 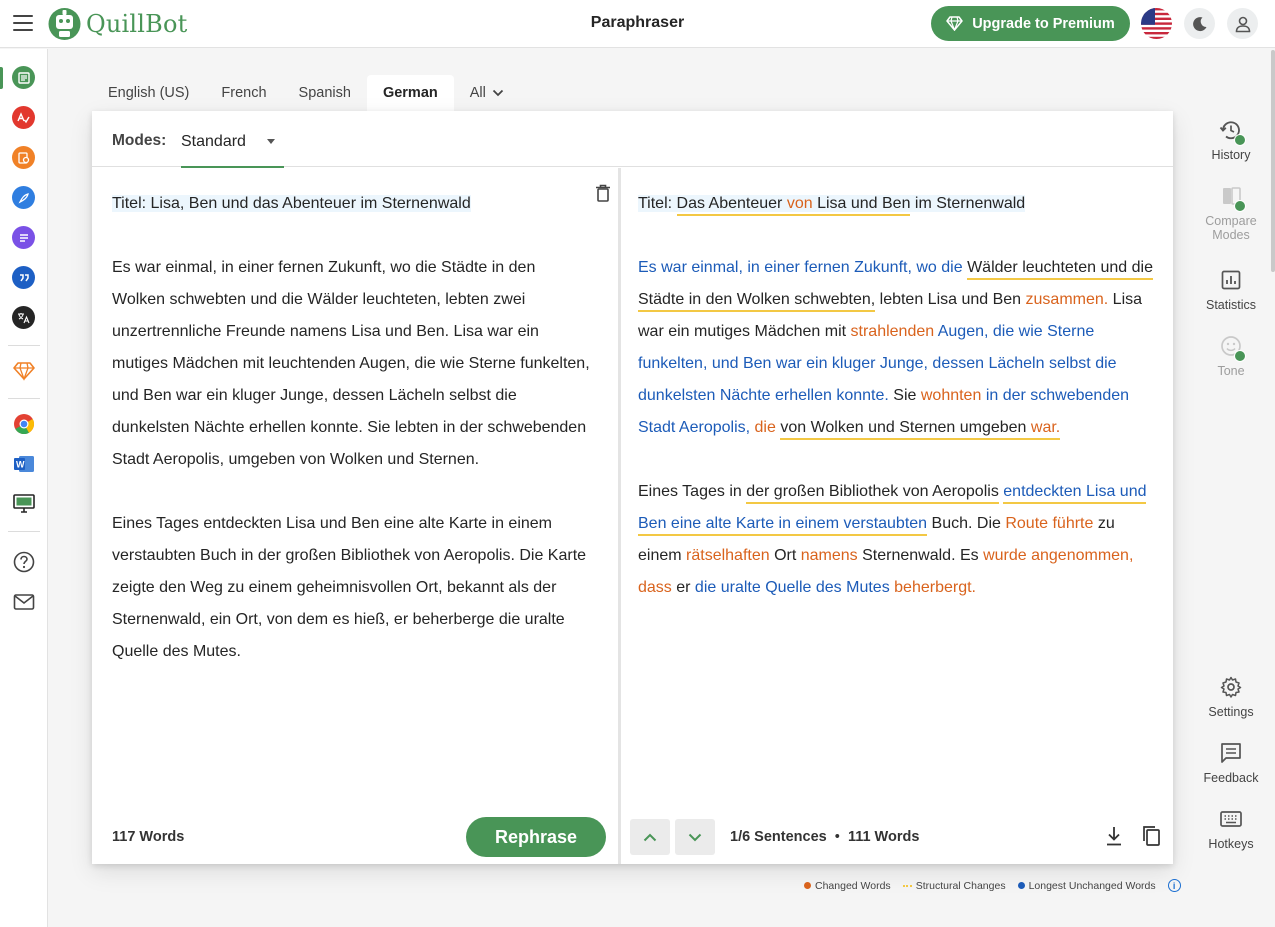 I want to click on statistics-label: Statistics, so click(x=1230, y=305).